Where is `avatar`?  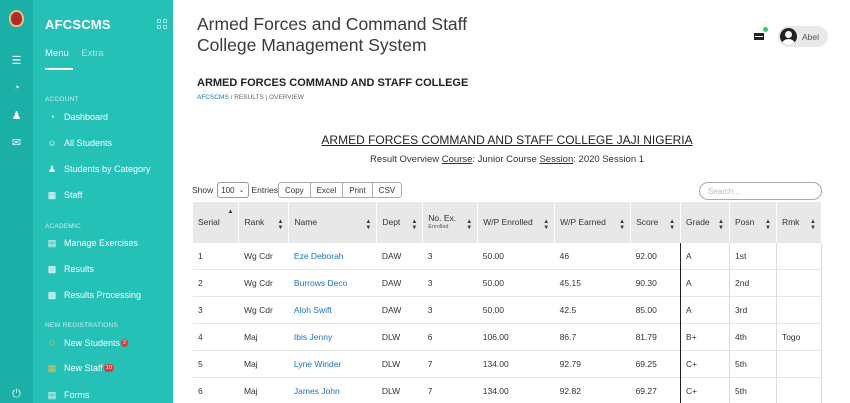
avatar is located at coordinates (788, 36).